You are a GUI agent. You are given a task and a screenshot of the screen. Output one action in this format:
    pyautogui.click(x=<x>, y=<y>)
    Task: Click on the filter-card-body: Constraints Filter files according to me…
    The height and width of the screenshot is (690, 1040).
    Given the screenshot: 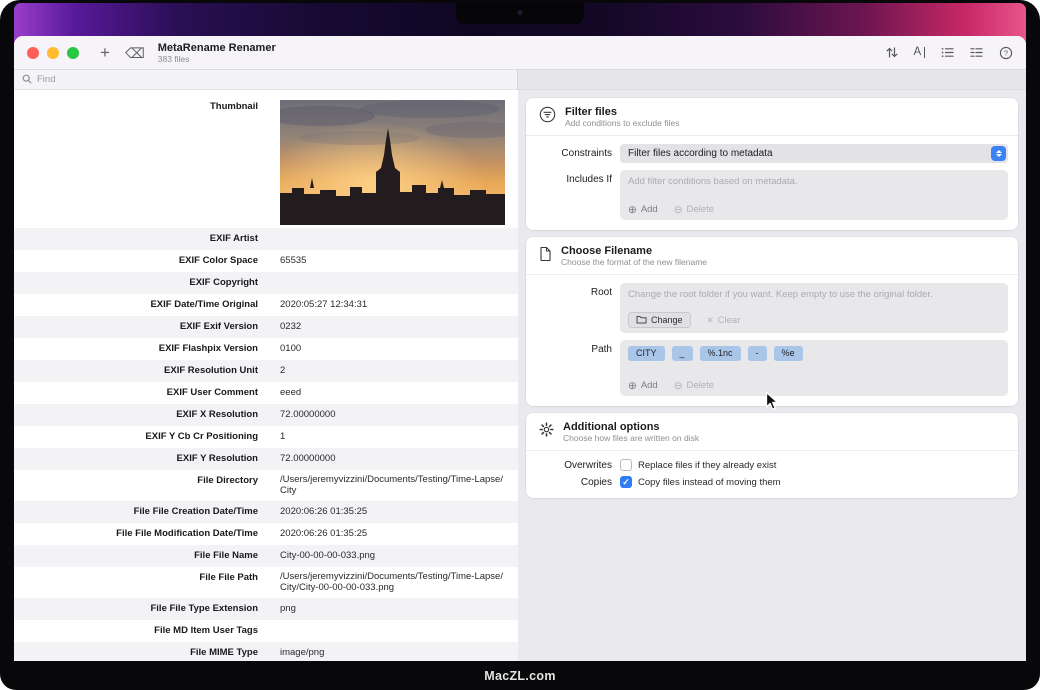 What is the action you would take?
    pyautogui.click(x=772, y=183)
    